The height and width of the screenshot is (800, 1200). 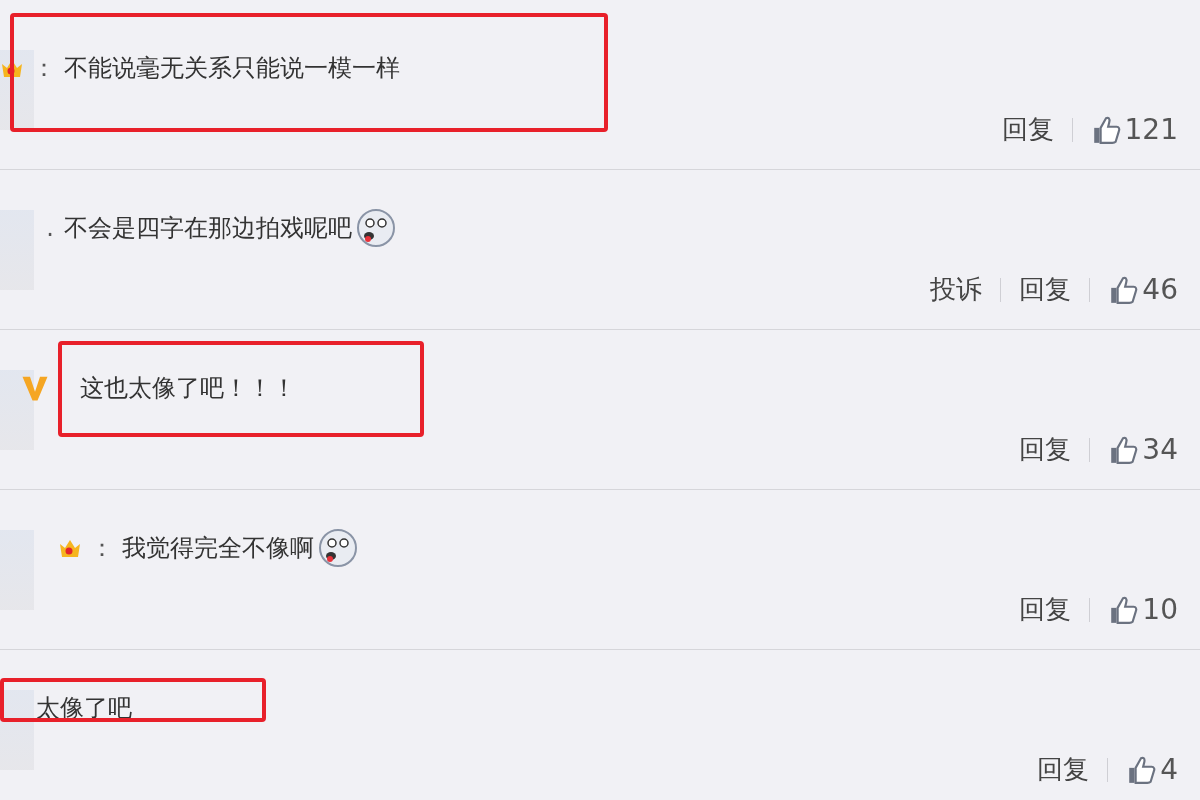 What do you see at coordinates (208, 228) in the screenshot?
I see `comment-text: 不会是四字在那边拍戏呢吧` at bounding box center [208, 228].